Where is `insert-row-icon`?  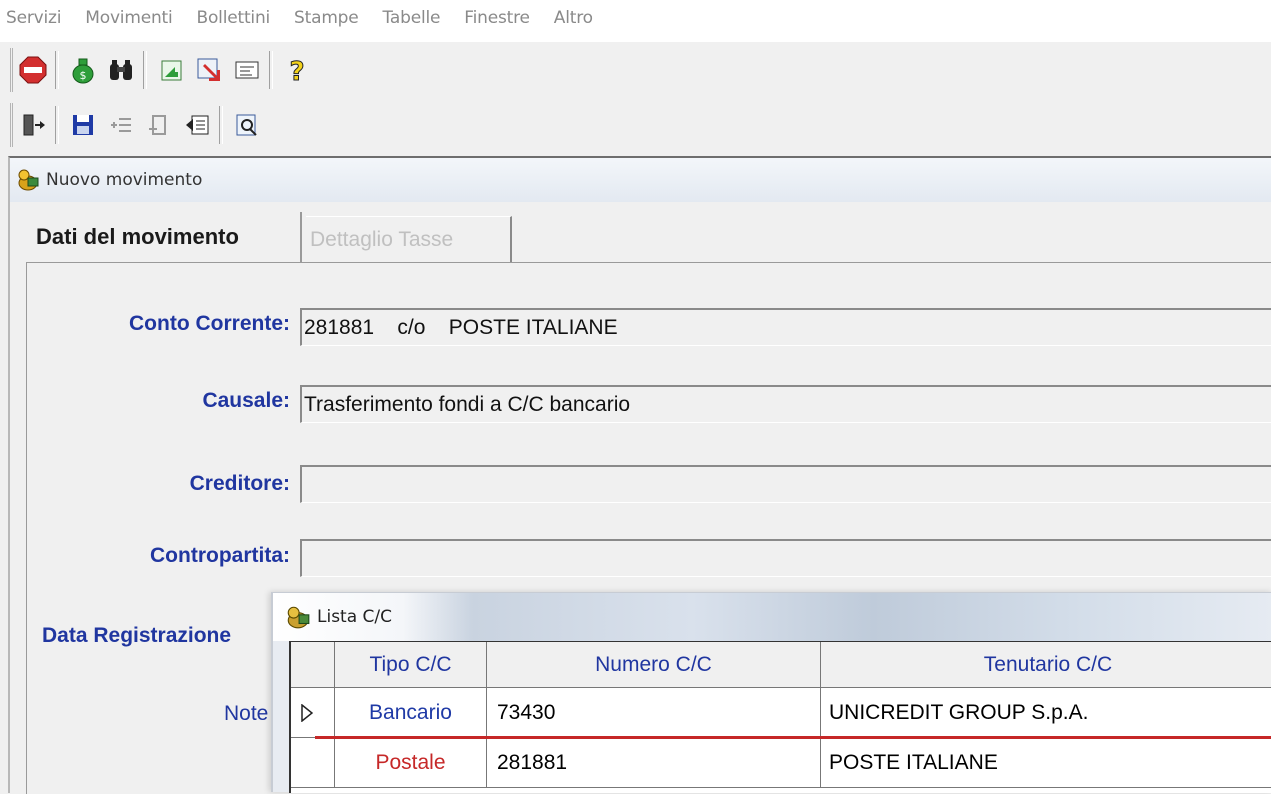
insert-row-icon is located at coordinates (121, 125).